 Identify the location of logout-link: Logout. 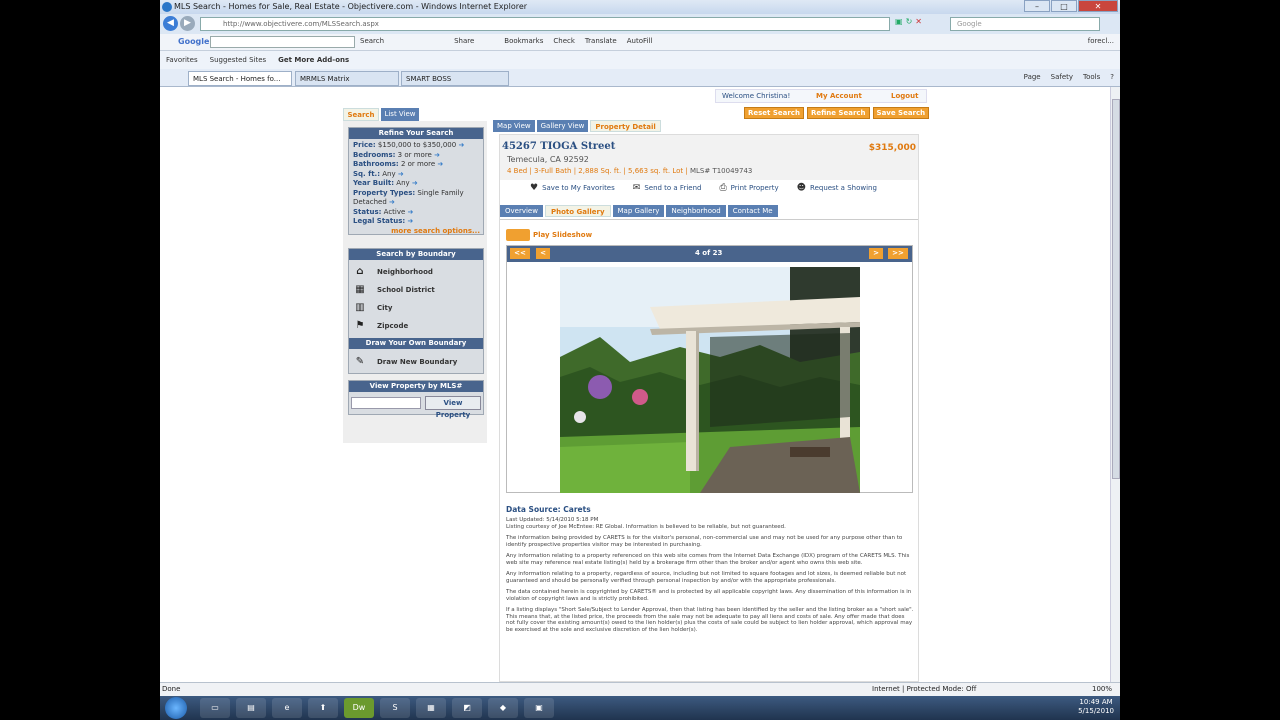
(904, 96).